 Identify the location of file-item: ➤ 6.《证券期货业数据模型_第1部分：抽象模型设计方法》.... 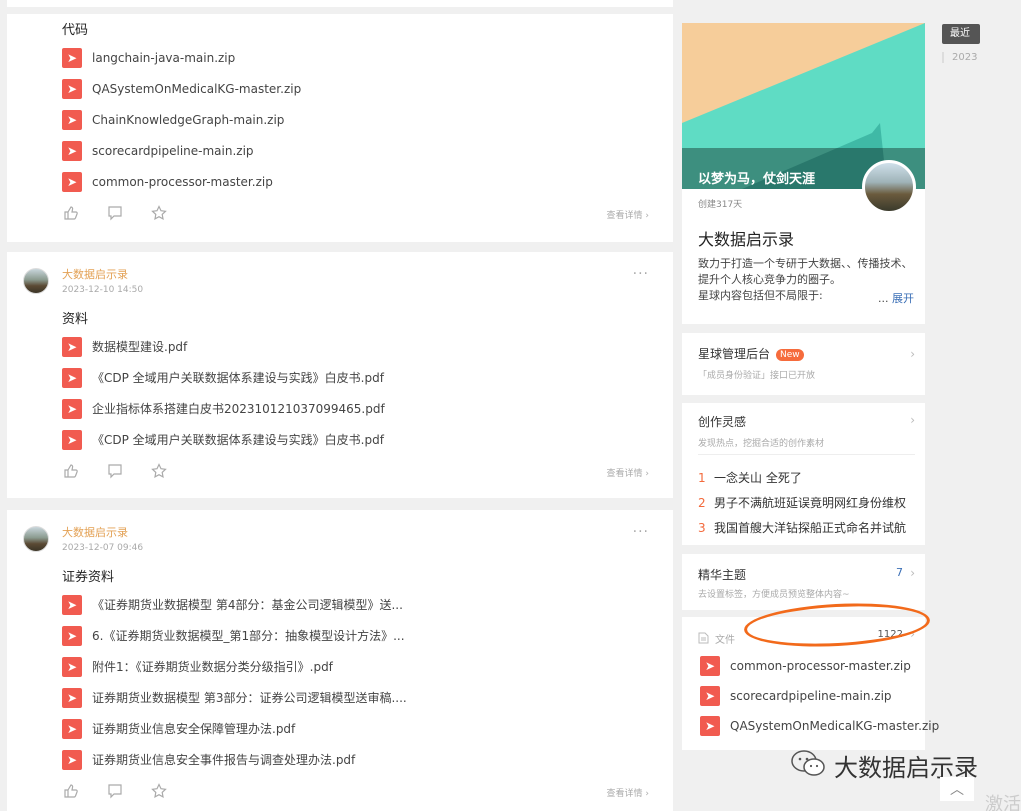
(234, 635).